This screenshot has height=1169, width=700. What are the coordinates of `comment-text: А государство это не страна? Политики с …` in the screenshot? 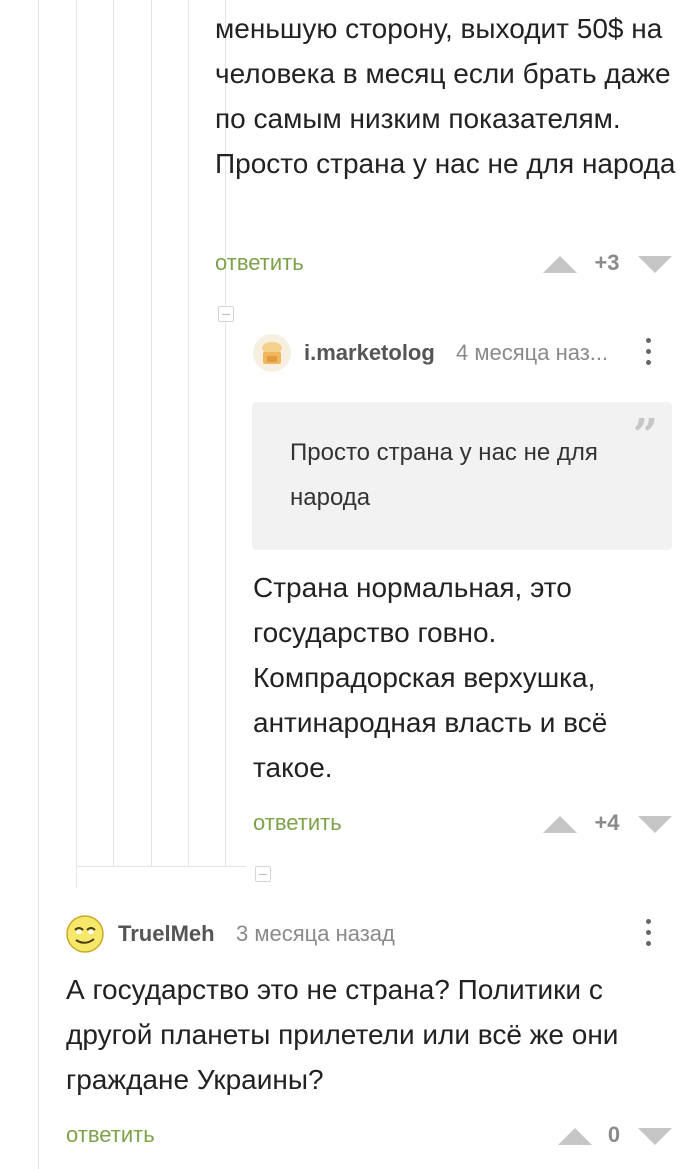 It's located at (342, 1034).